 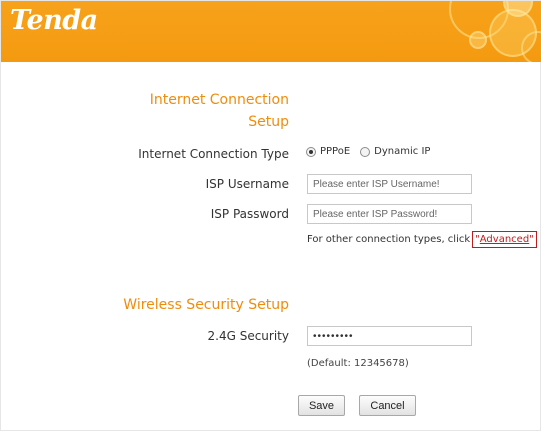 What do you see at coordinates (402, 151) in the screenshot?
I see `radio-dynamic-ip-label: Dynamic IP` at bounding box center [402, 151].